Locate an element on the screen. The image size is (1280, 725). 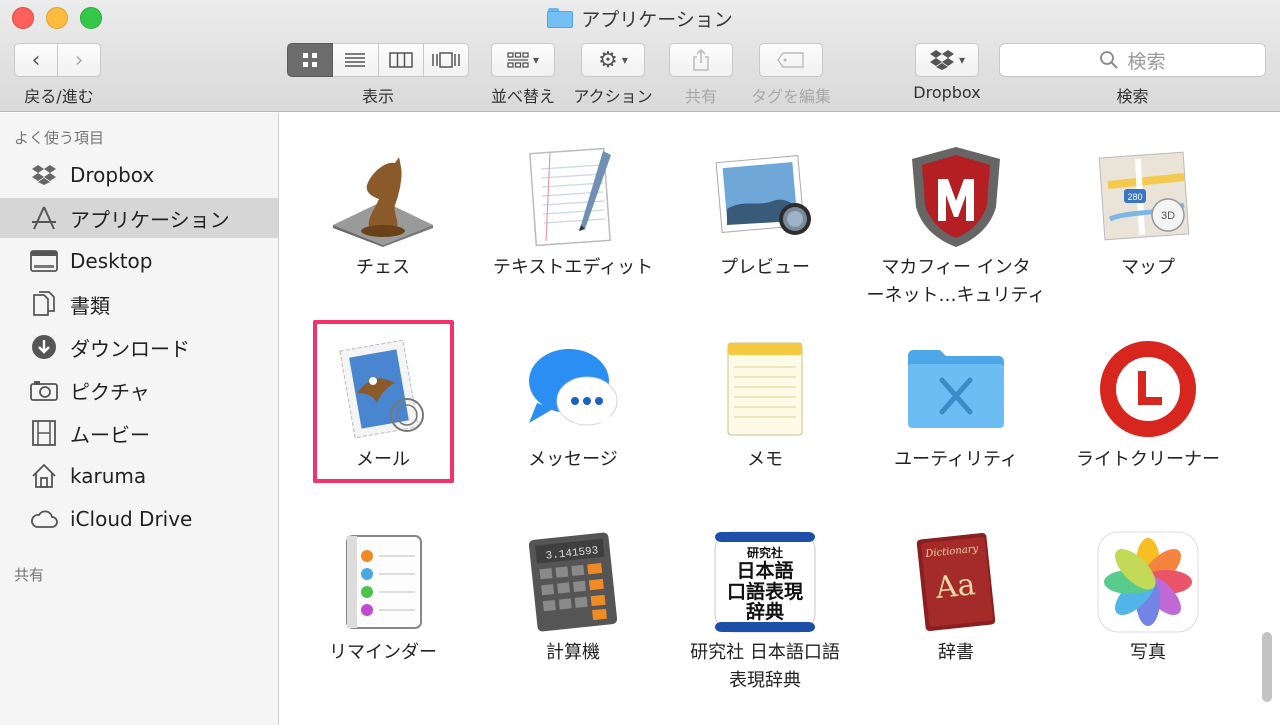
sidebar-item-label: Dropbox is located at coordinates (112, 175).